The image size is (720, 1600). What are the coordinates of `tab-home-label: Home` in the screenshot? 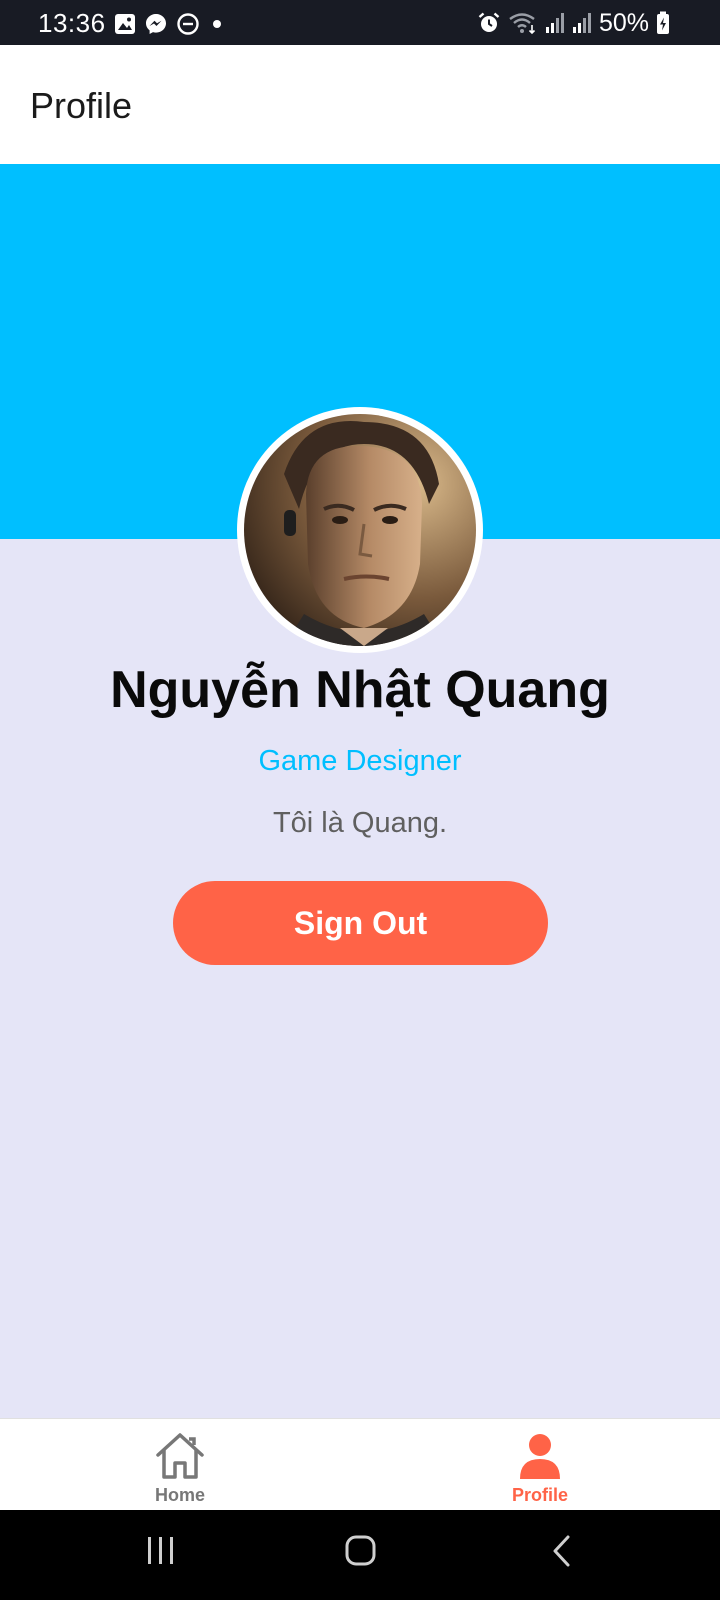 It's located at (179, 1495).